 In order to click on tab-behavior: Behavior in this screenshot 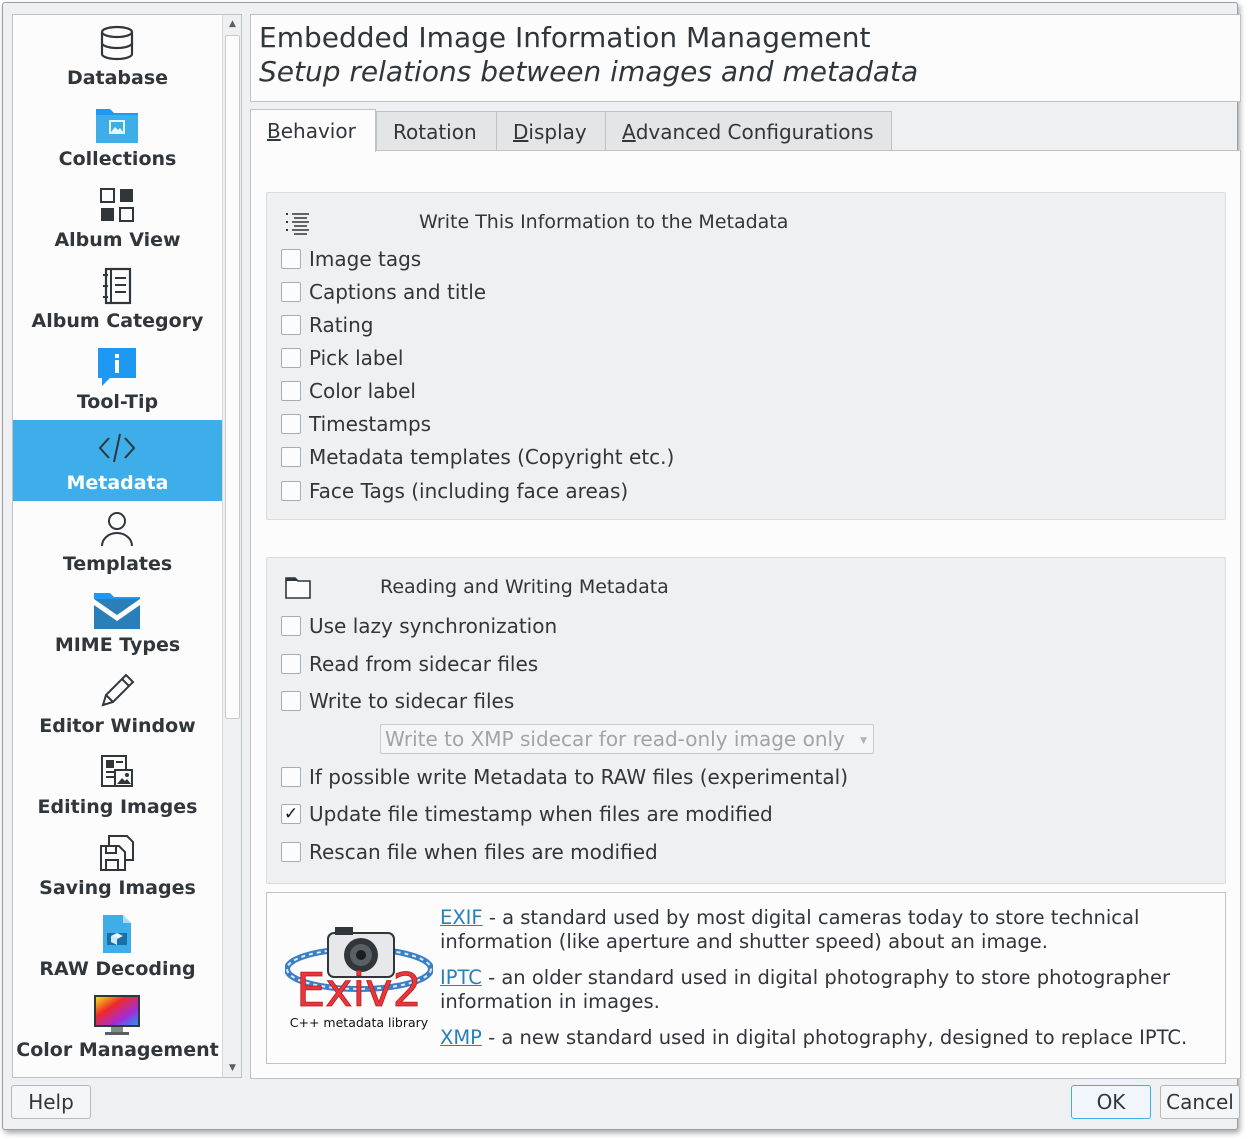, I will do `click(313, 130)`.